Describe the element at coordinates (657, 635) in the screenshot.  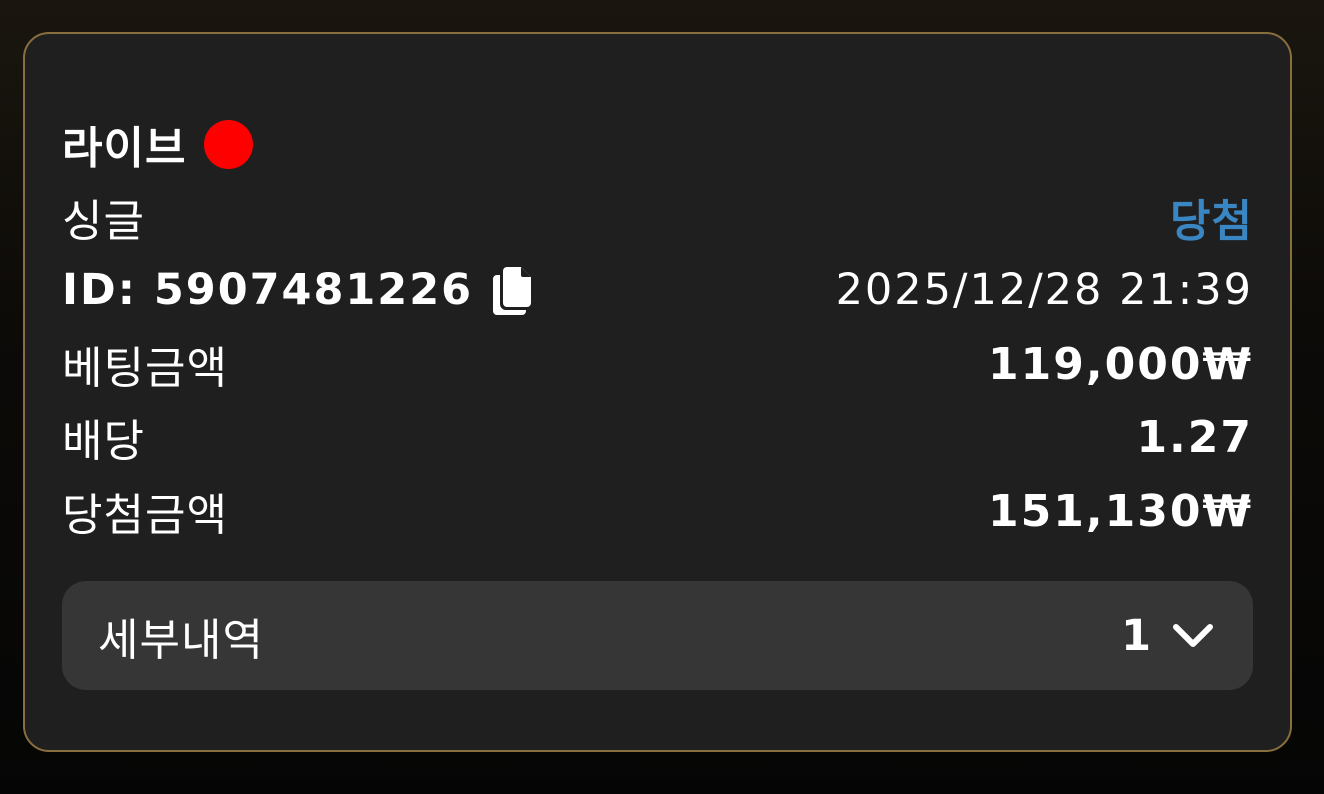
I see `details-toggle-button: 세부내역 1` at that location.